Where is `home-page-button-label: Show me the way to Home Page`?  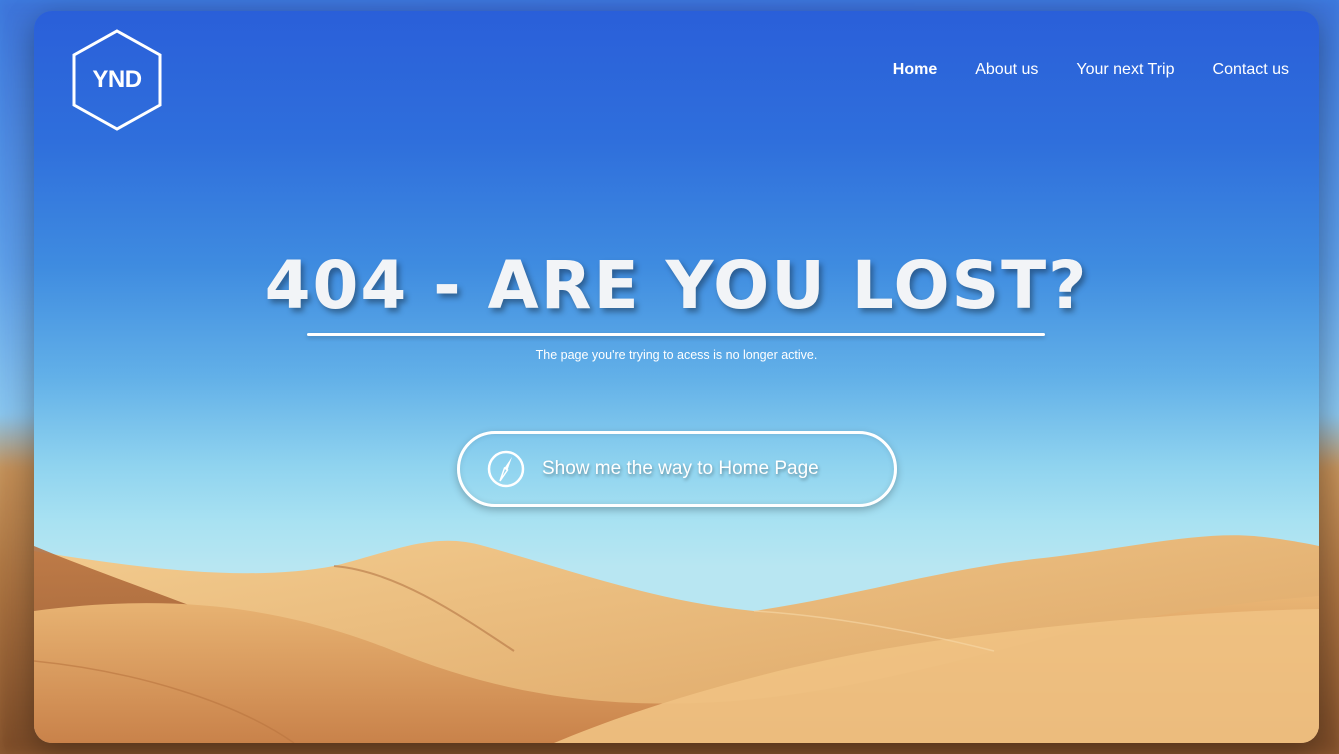 home-page-button-label: Show me the way to Home Page is located at coordinates (680, 468).